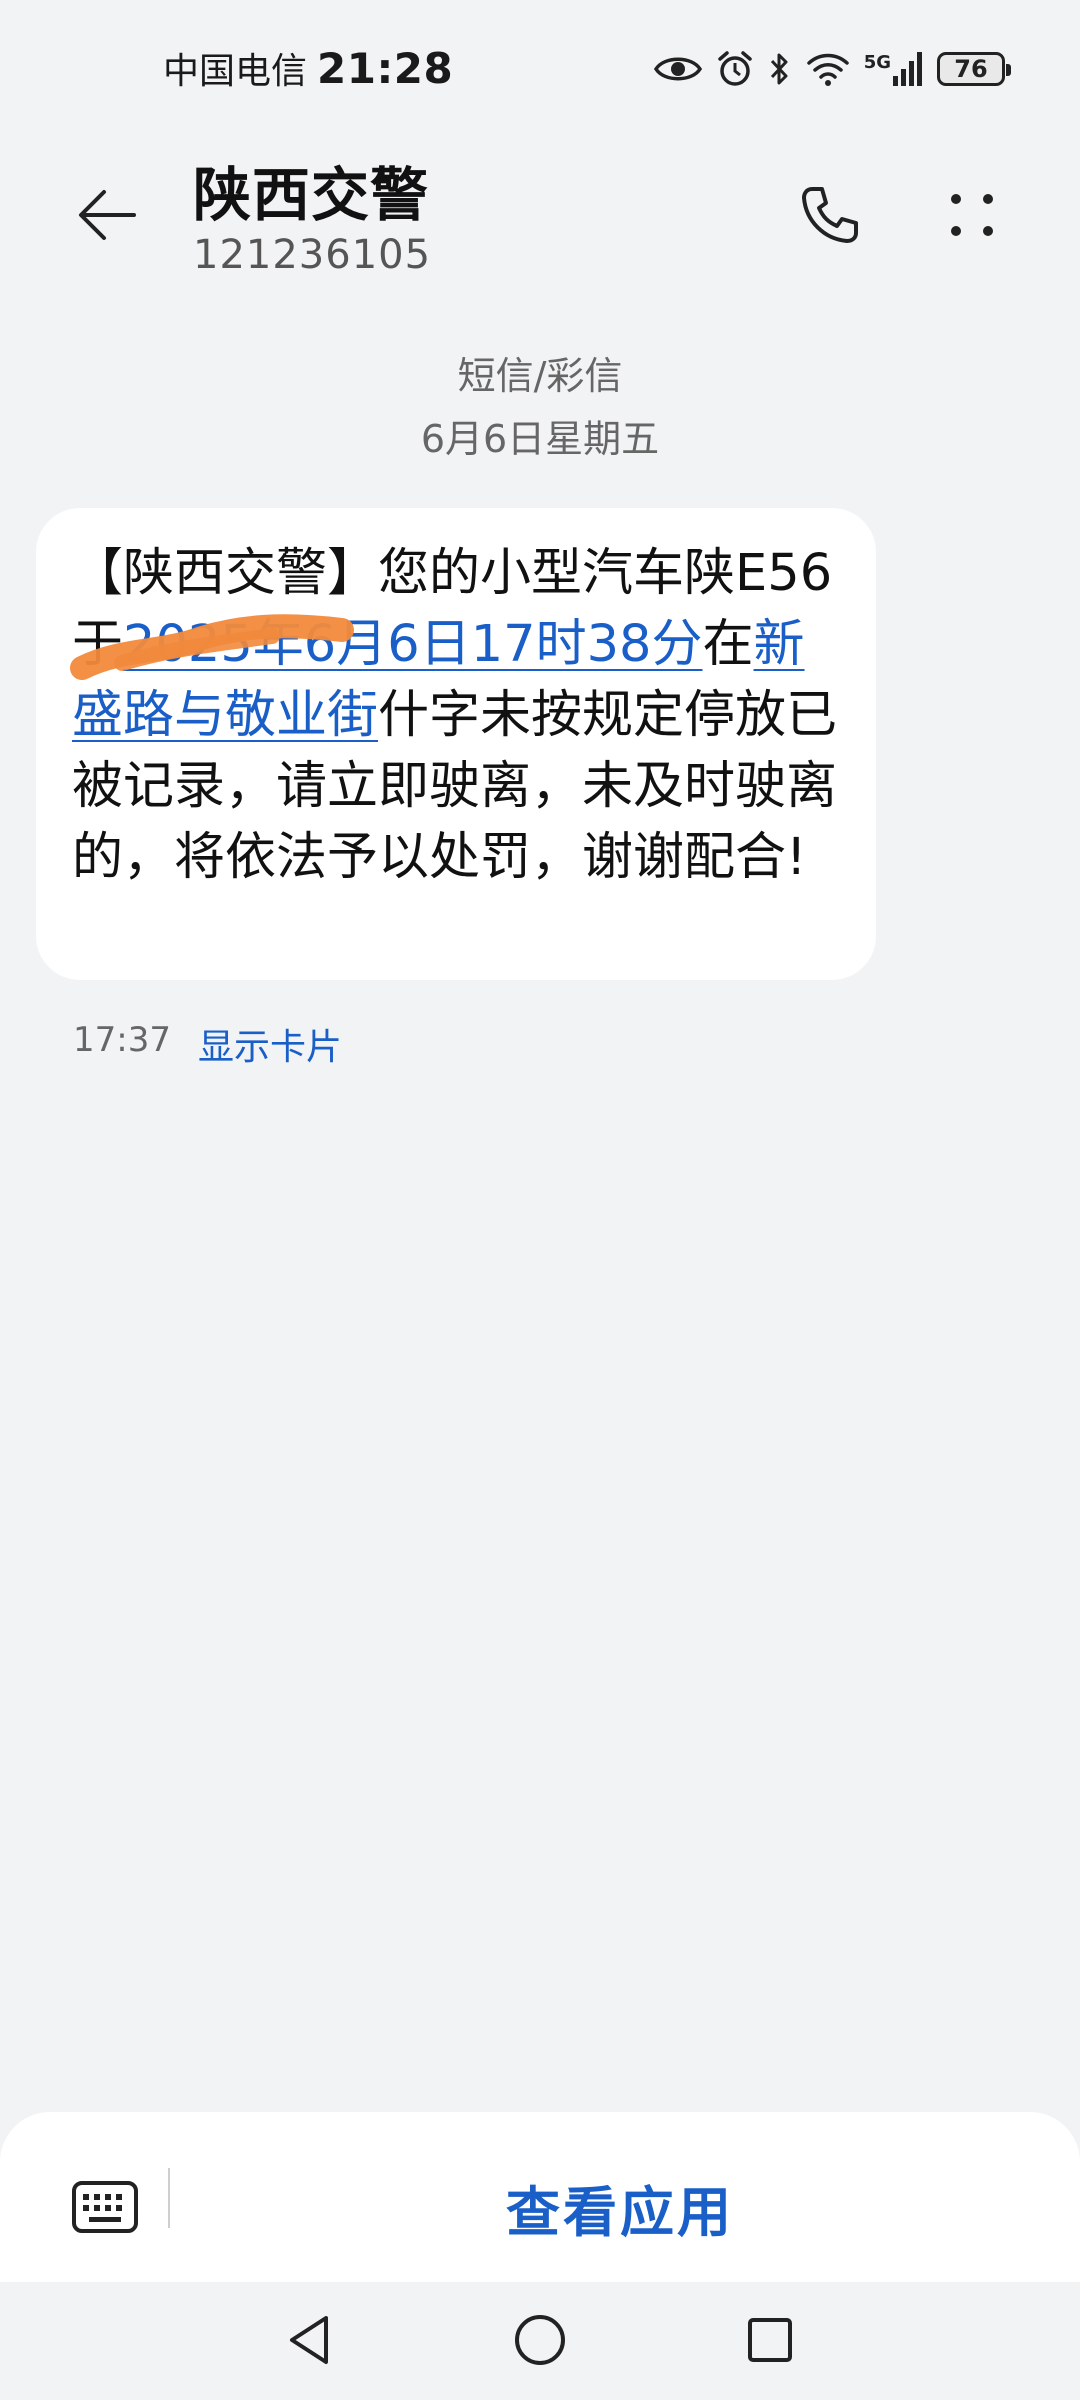  Describe the element at coordinates (385, 68) in the screenshot. I see `status-clock: 21:28` at that location.